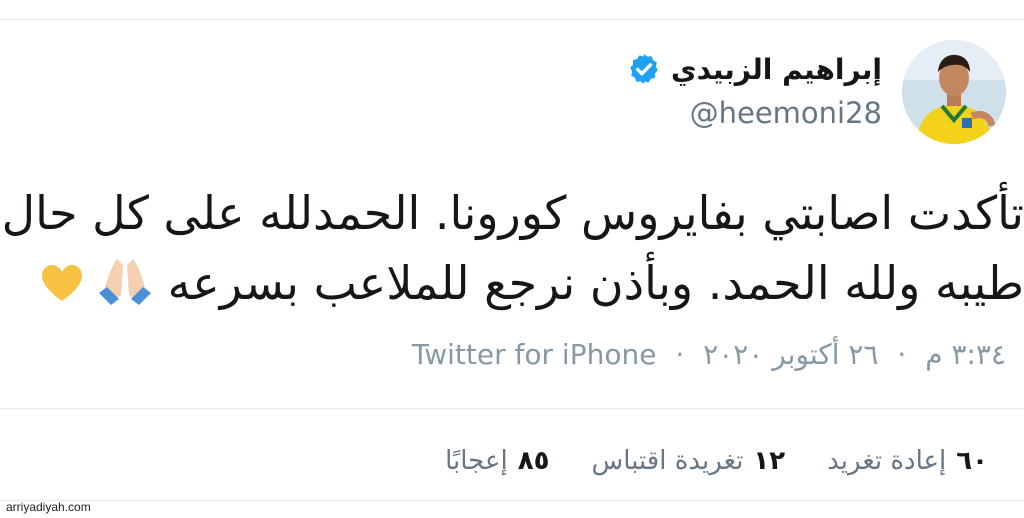 The width and height of the screenshot is (1024, 518). I want to click on likes-label: إعجابًا, so click(476, 461).